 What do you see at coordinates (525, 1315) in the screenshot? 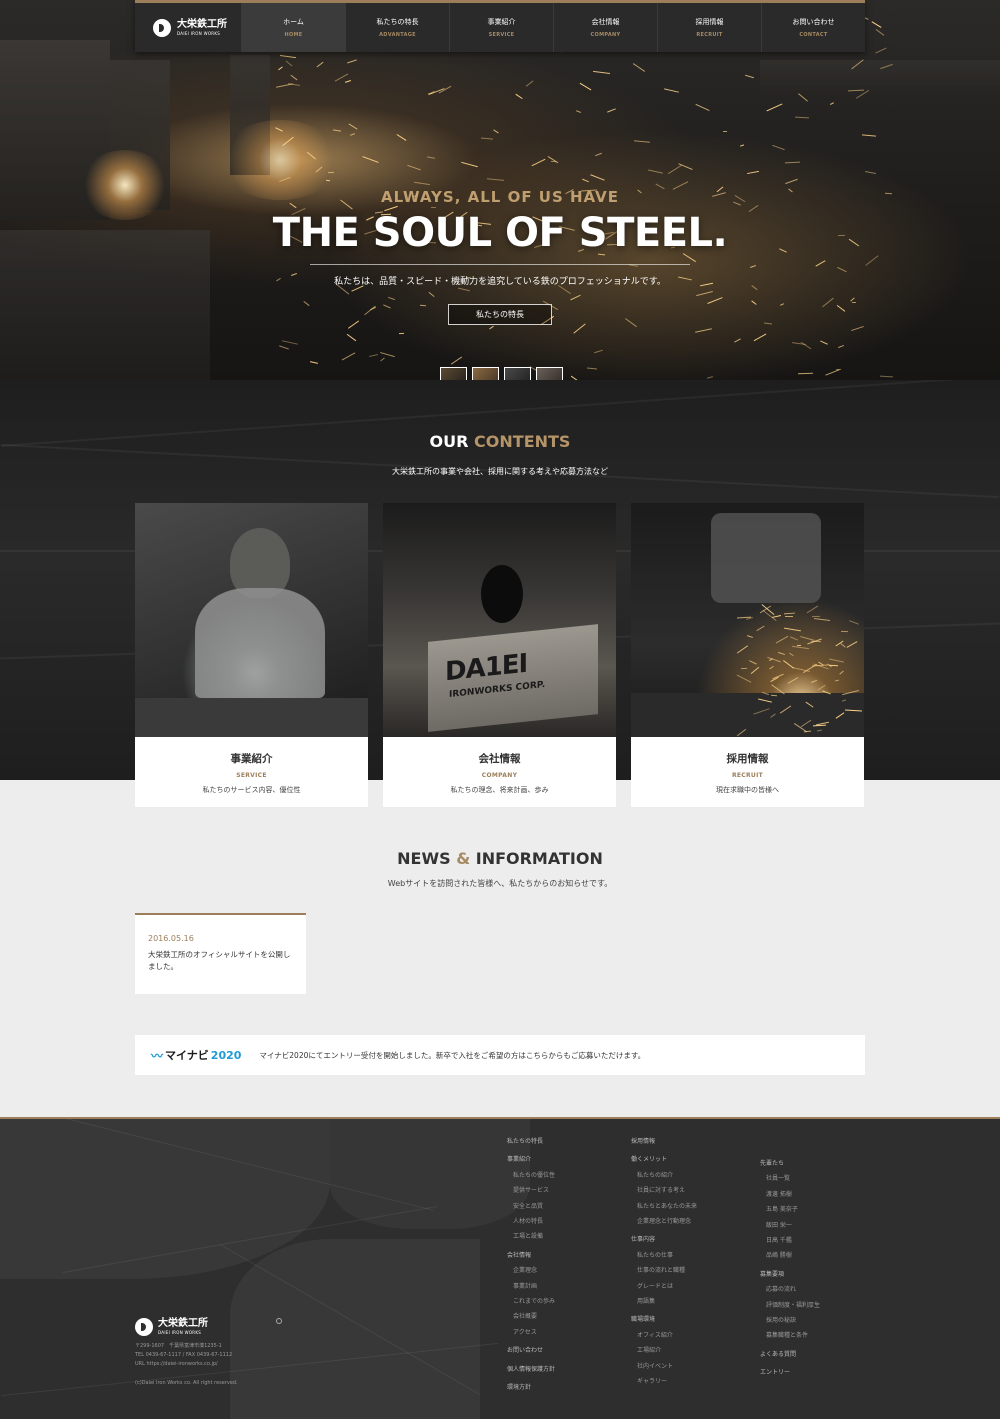
I see `footer-sublink: 会社概要` at bounding box center [525, 1315].